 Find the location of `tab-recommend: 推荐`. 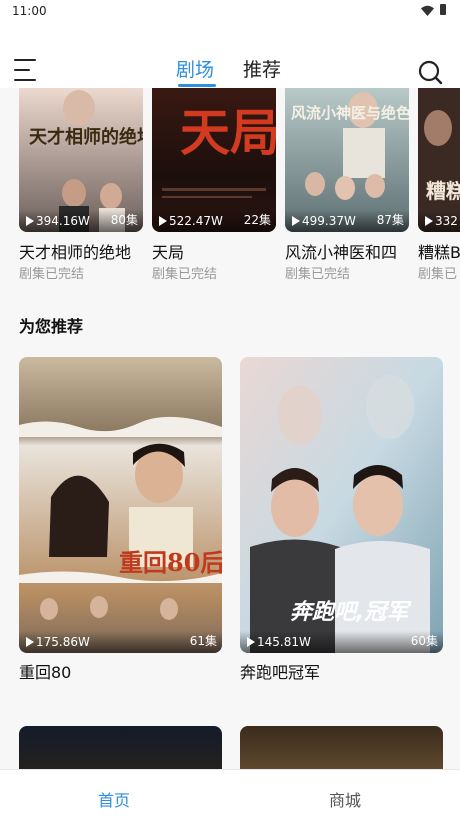

tab-recommend: 推荐 is located at coordinates (262, 68).